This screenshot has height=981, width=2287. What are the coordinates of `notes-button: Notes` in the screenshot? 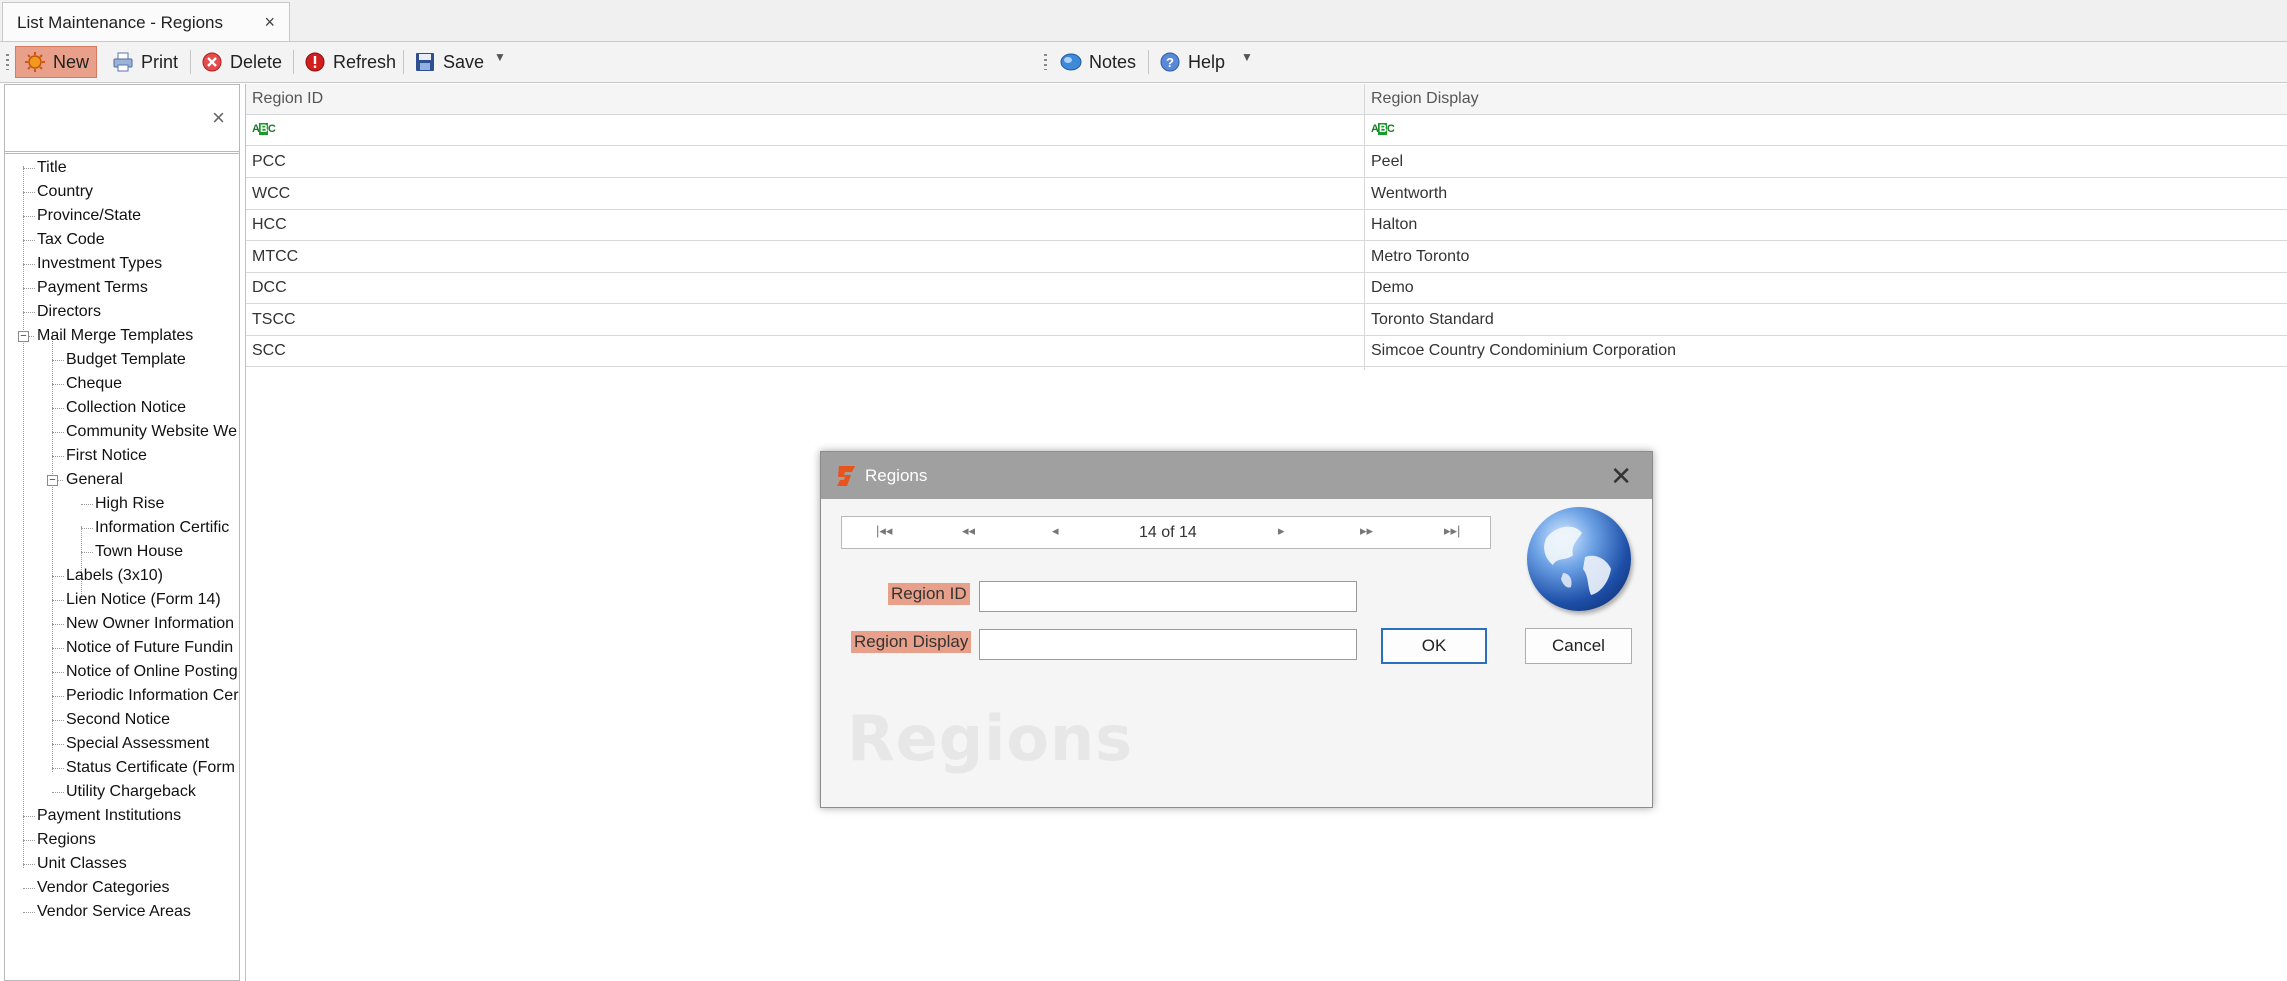 It's located at (1098, 62).